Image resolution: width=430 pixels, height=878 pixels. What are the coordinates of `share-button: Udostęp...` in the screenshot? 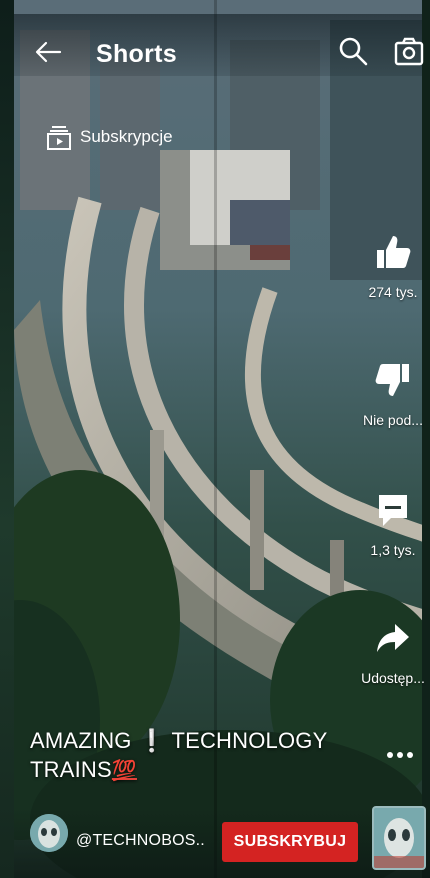 It's located at (393, 652).